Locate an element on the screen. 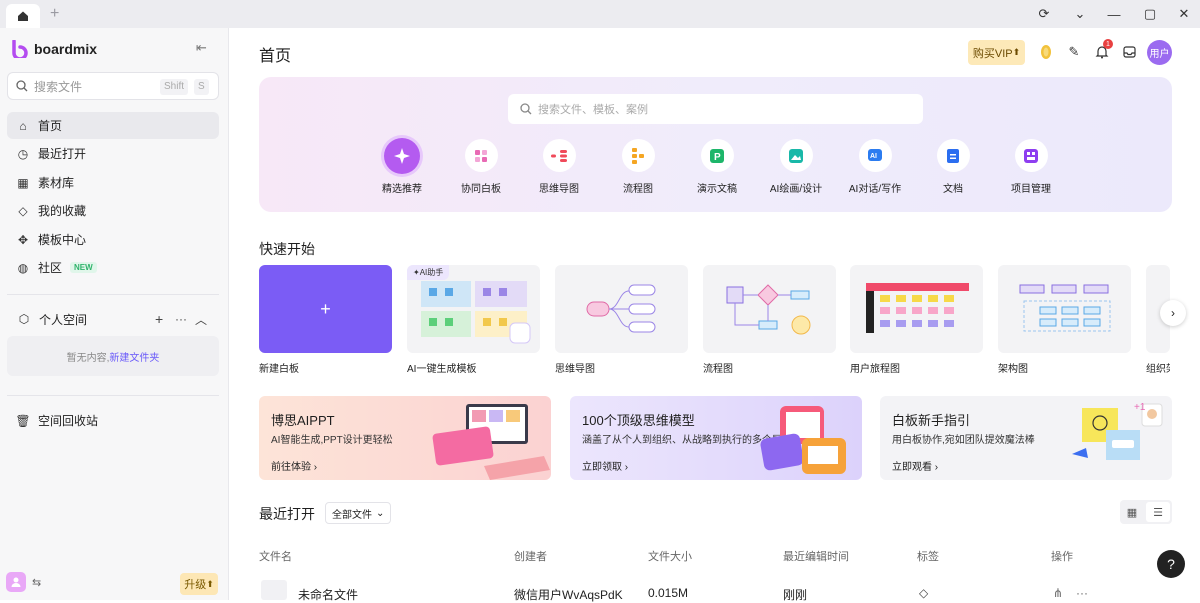 The width and height of the screenshot is (1200, 603). column-header-tags: 标签 is located at coordinates (928, 556).